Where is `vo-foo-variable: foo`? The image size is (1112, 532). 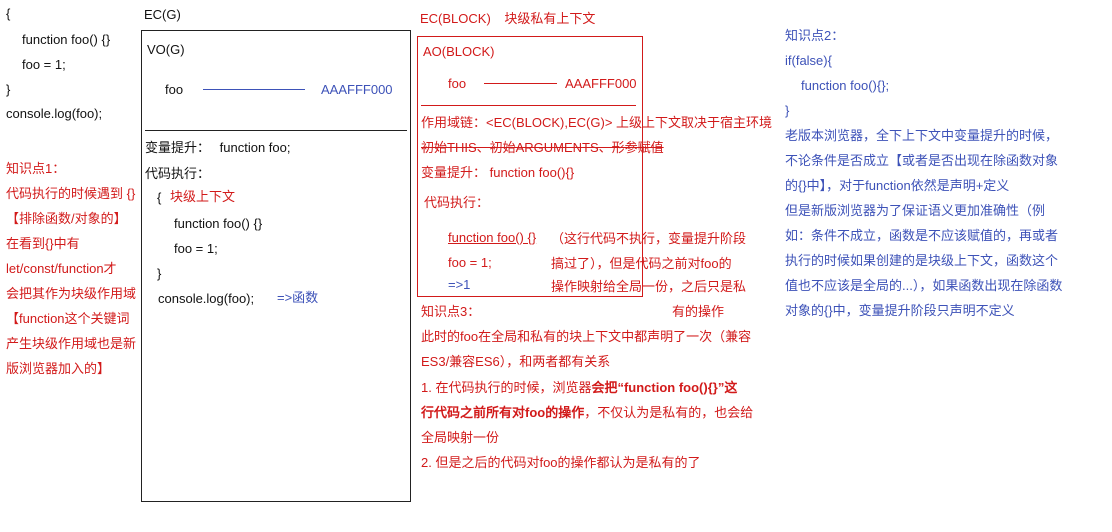
vo-foo-variable: foo is located at coordinates (174, 89).